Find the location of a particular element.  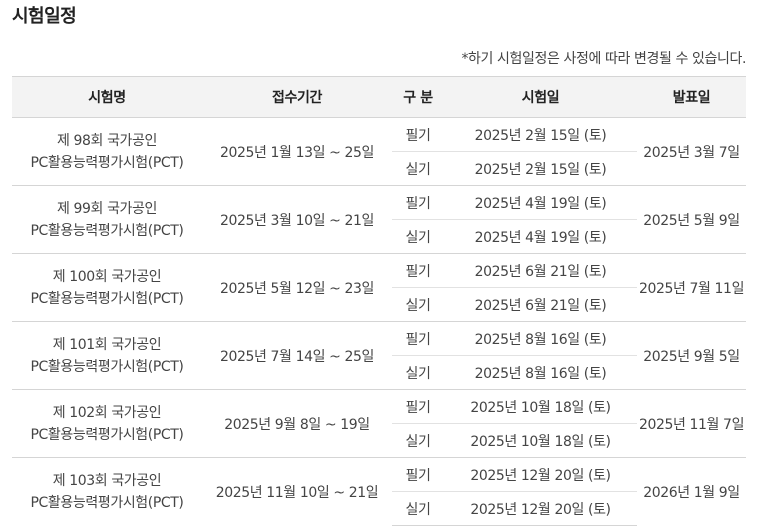

application-period: 2025년 5월 12일 ~ 23일 is located at coordinates (297, 287).